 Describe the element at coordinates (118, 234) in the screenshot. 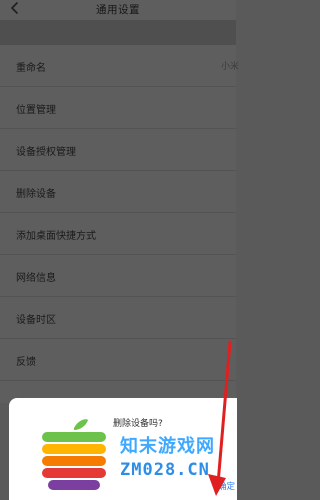

I see `settings-row-shortcut: 添加桌面快捷方式` at that location.